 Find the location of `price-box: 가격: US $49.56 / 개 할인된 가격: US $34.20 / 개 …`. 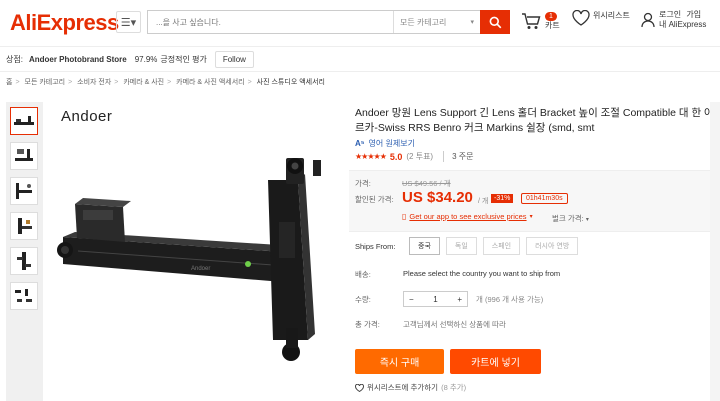

price-box: 가격: US $49.56 / 개 할인된 가격: US $34.20 / 개 … is located at coordinates (534, 201).